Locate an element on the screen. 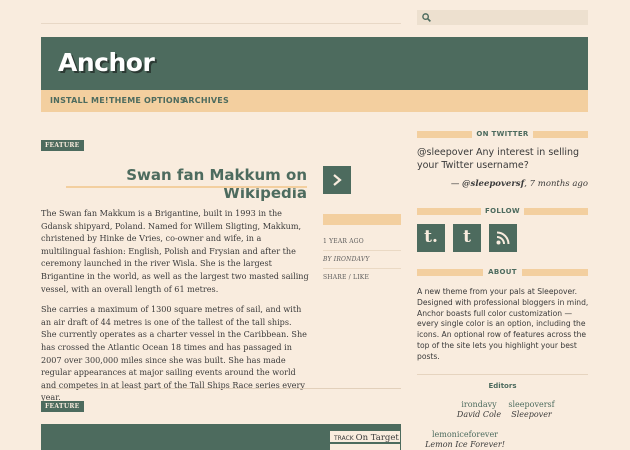 The height and width of the screenshot is (450, 630). tweet-handle: @sleepoversf is located at coordinates (493, 184).